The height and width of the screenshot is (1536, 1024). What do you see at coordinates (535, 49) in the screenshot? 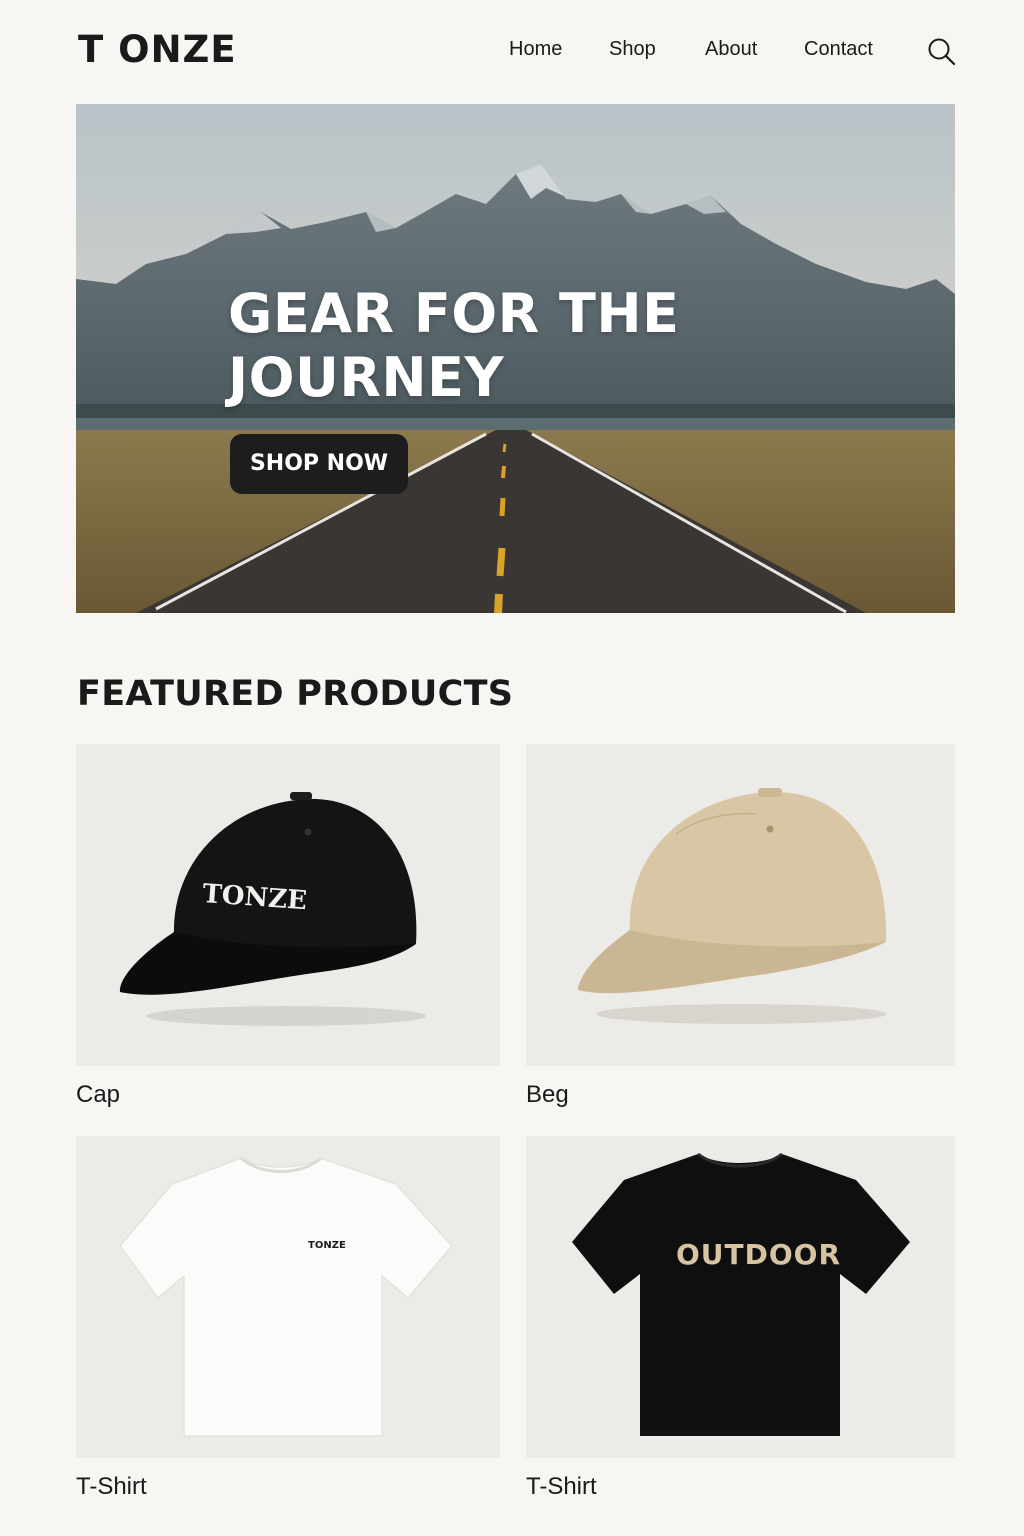
I see `nav-link-home: Home` at bounding box center [535, 49].